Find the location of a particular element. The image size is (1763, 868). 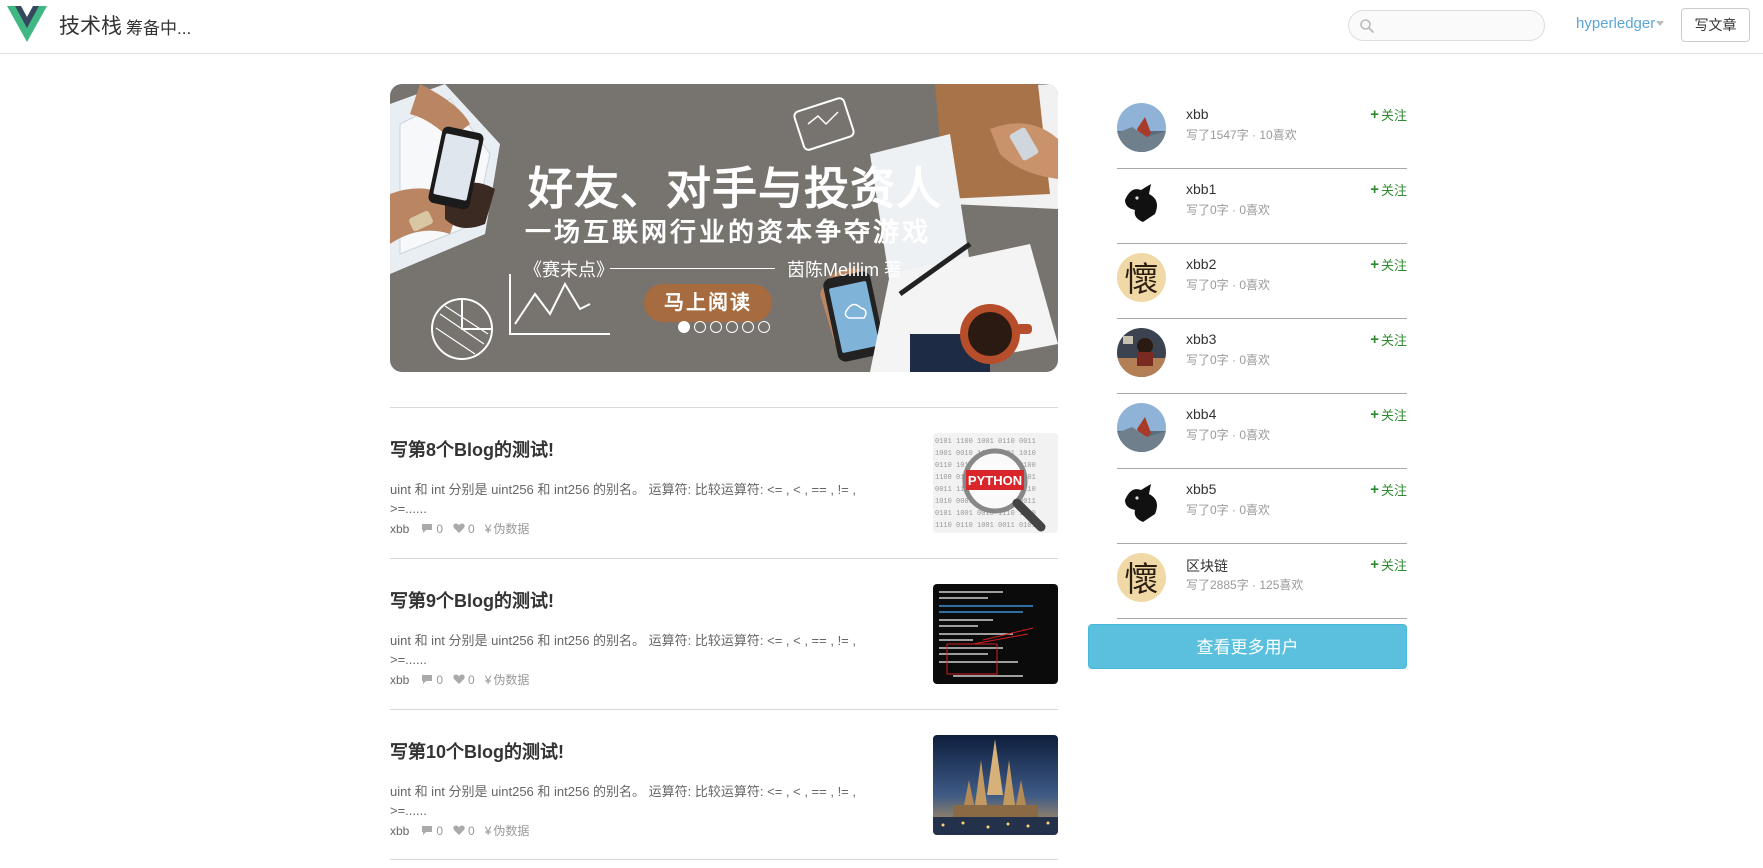

article-title: 写第10个Blog的测试! is located at coordinates (477, 751).